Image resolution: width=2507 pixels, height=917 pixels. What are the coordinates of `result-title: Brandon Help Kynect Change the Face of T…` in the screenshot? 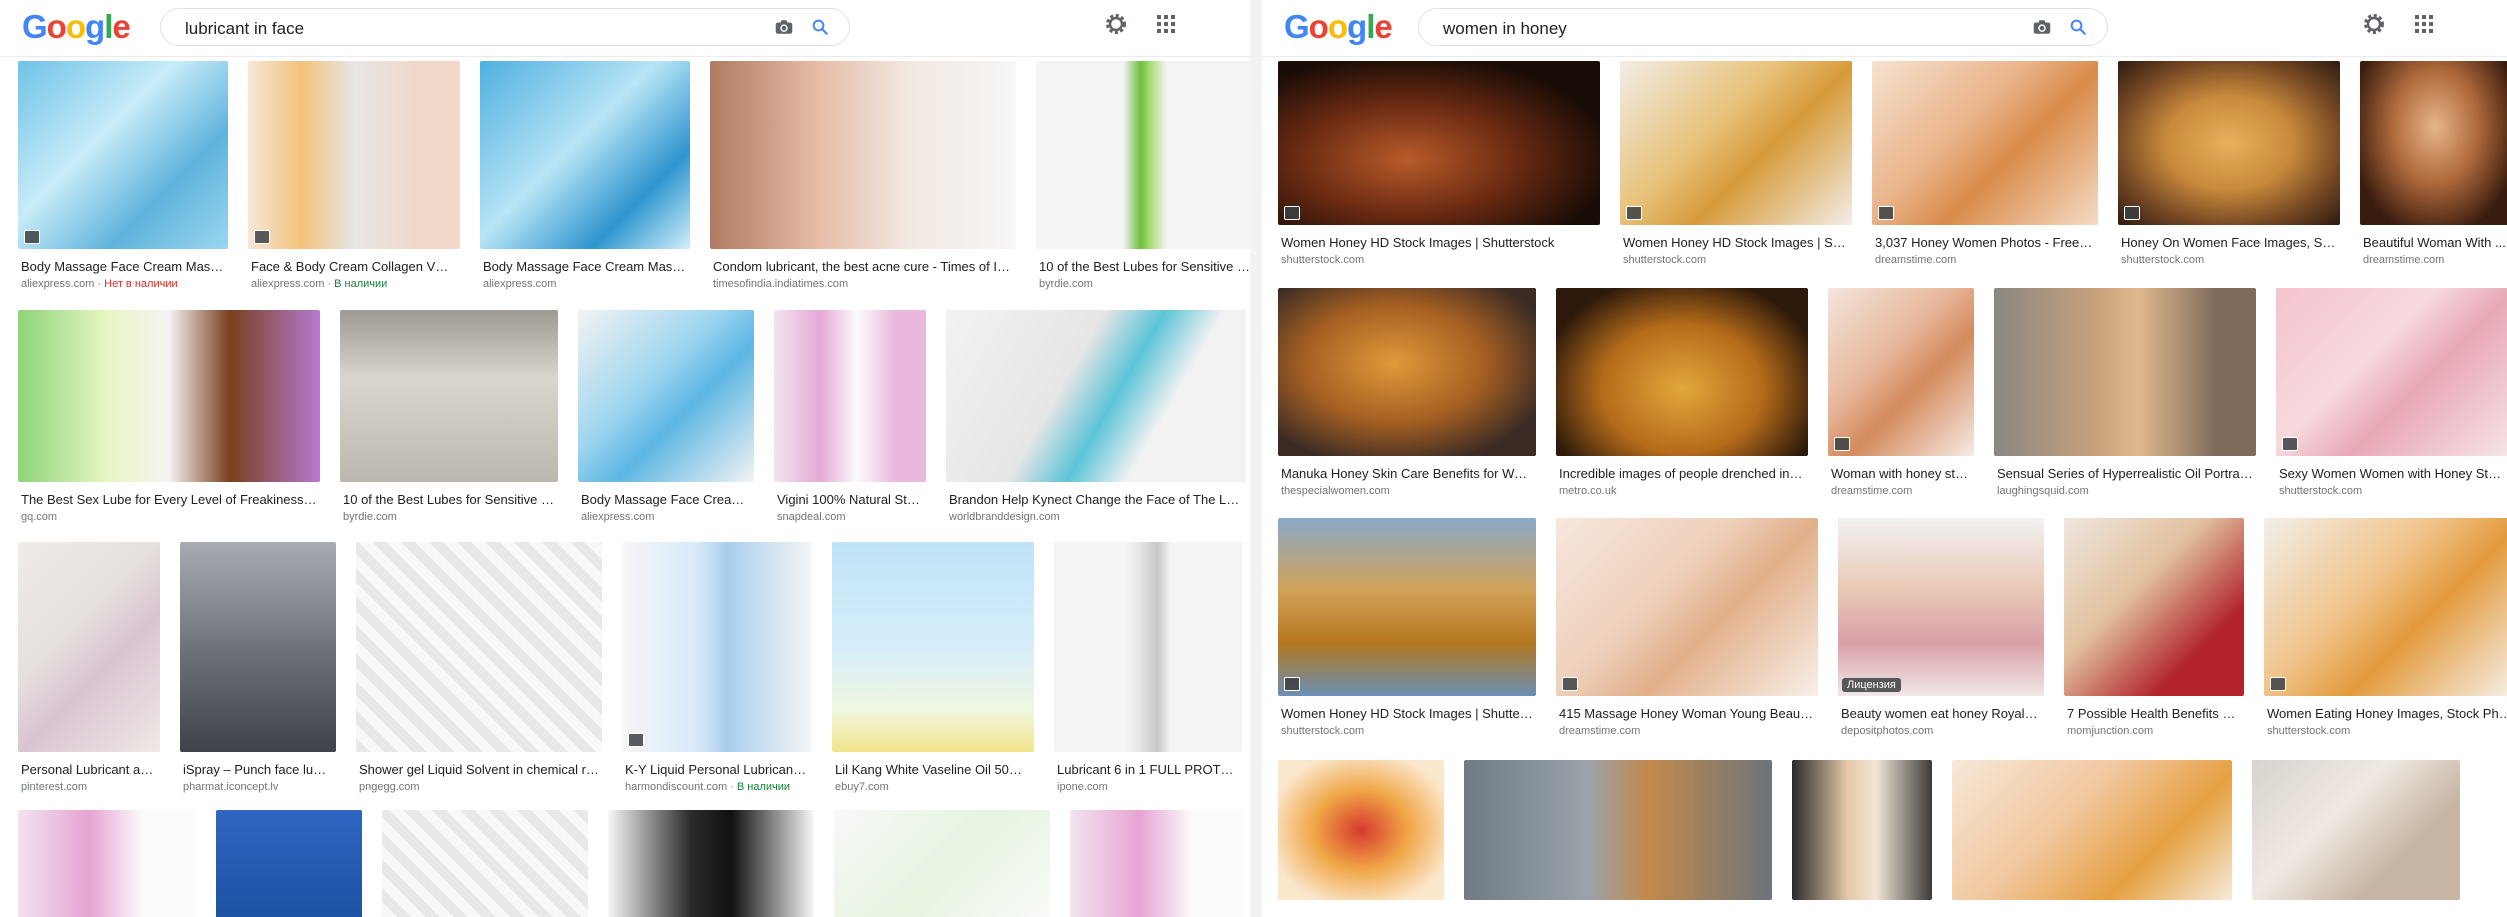 It's located at (1096, 500).